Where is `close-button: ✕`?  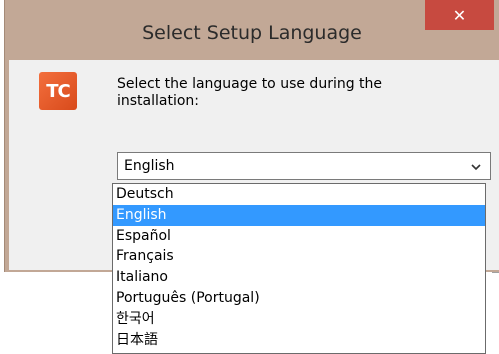 close-button: ✕ is located at coordinates (459, 15).